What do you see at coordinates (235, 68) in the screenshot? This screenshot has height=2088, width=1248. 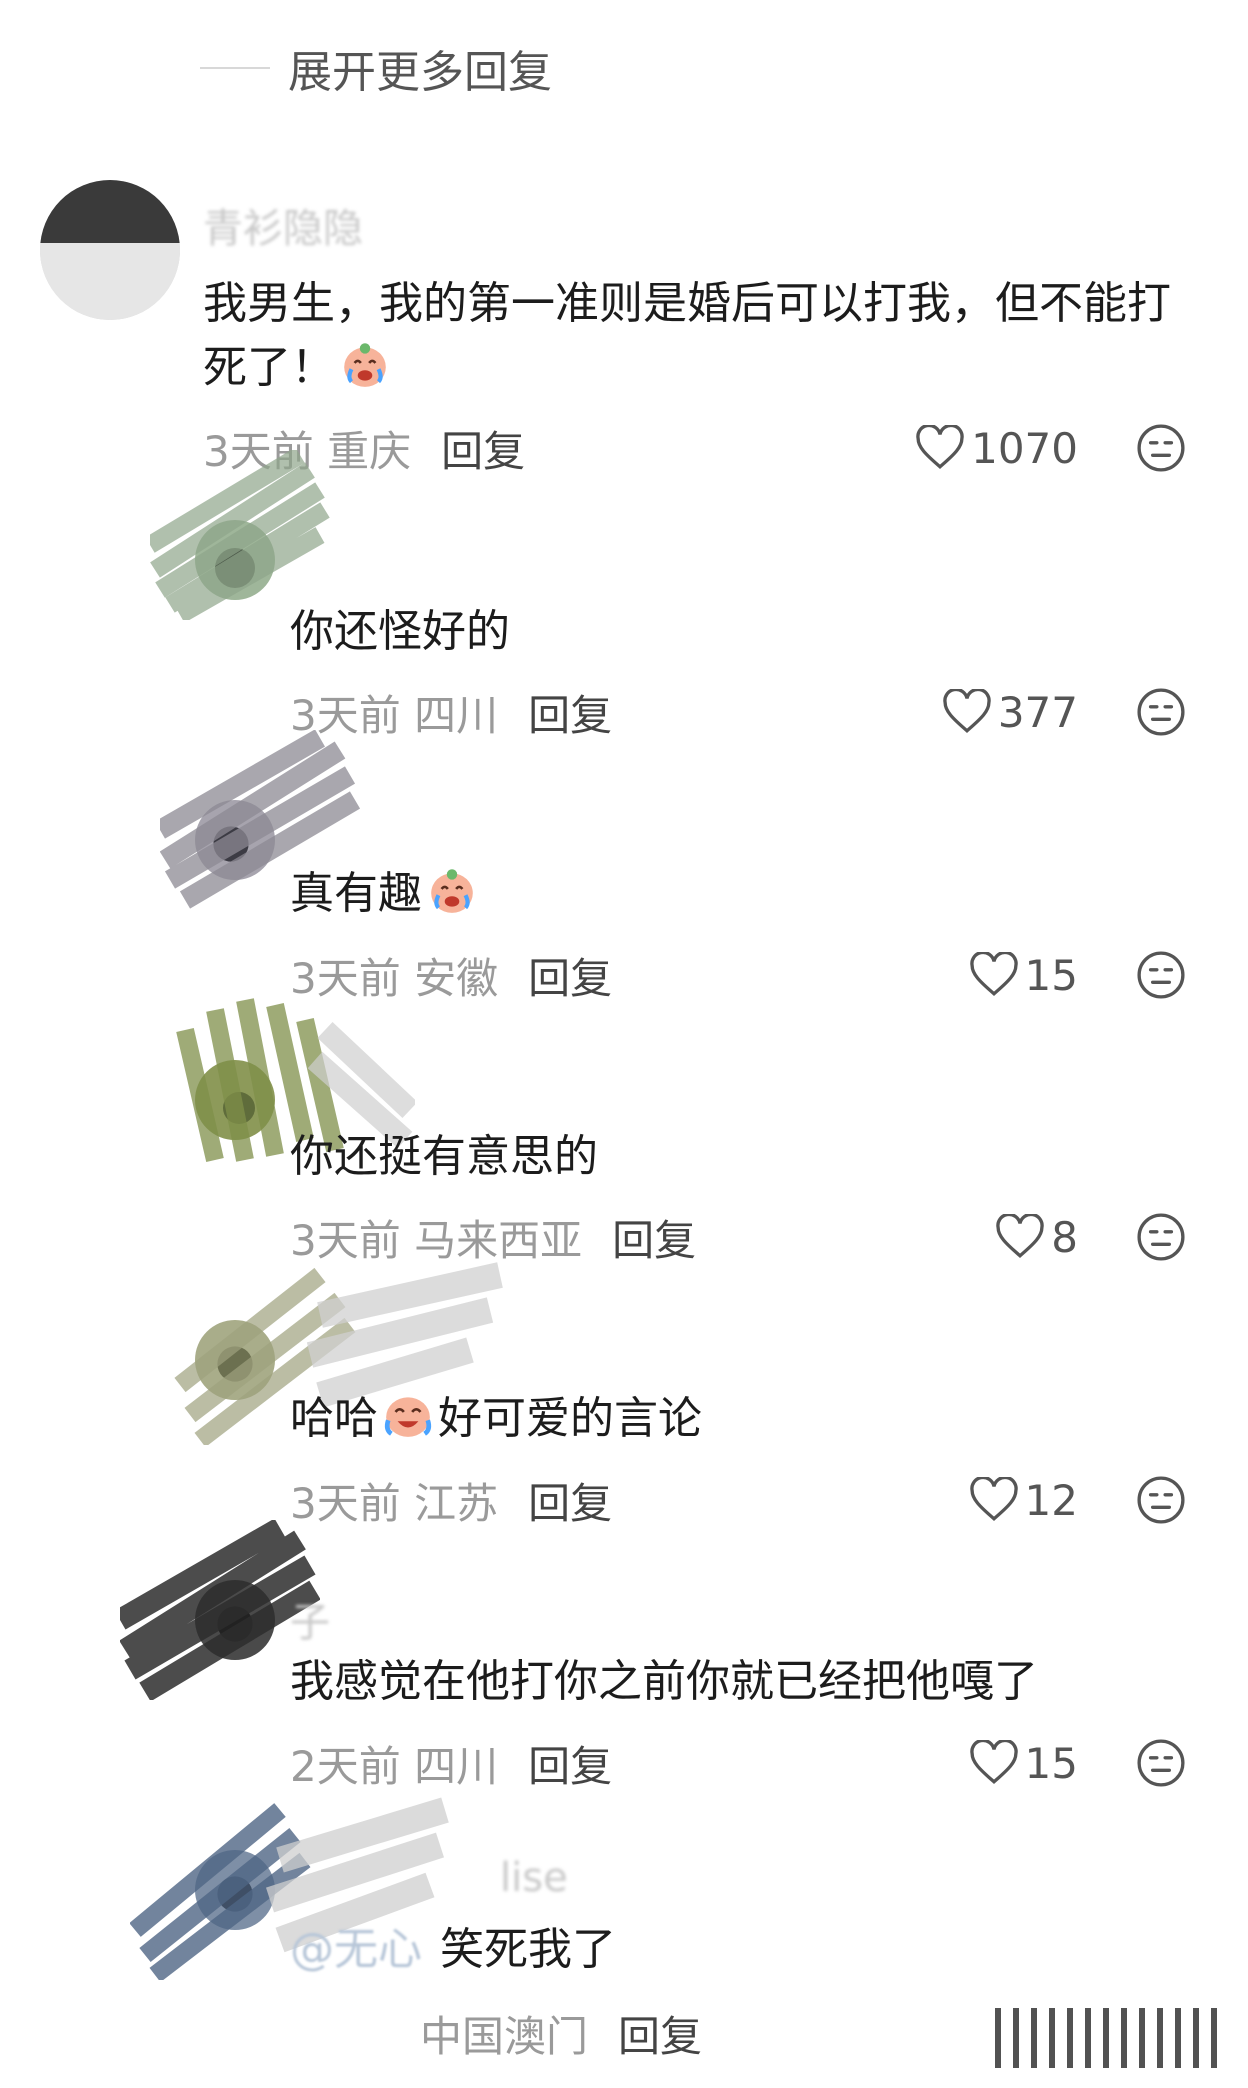 I see `divider-line` at bounding box center [235, 68].